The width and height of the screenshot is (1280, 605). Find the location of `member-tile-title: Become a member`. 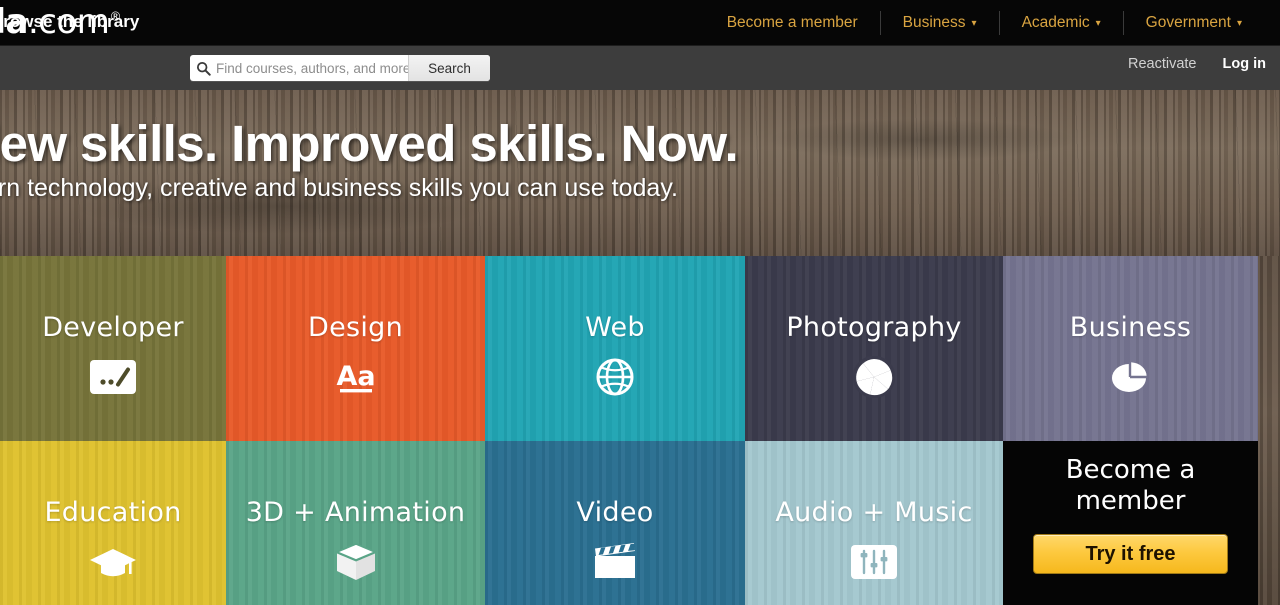

member-tile-title: Become a member is located at coordinates (1130, 486).